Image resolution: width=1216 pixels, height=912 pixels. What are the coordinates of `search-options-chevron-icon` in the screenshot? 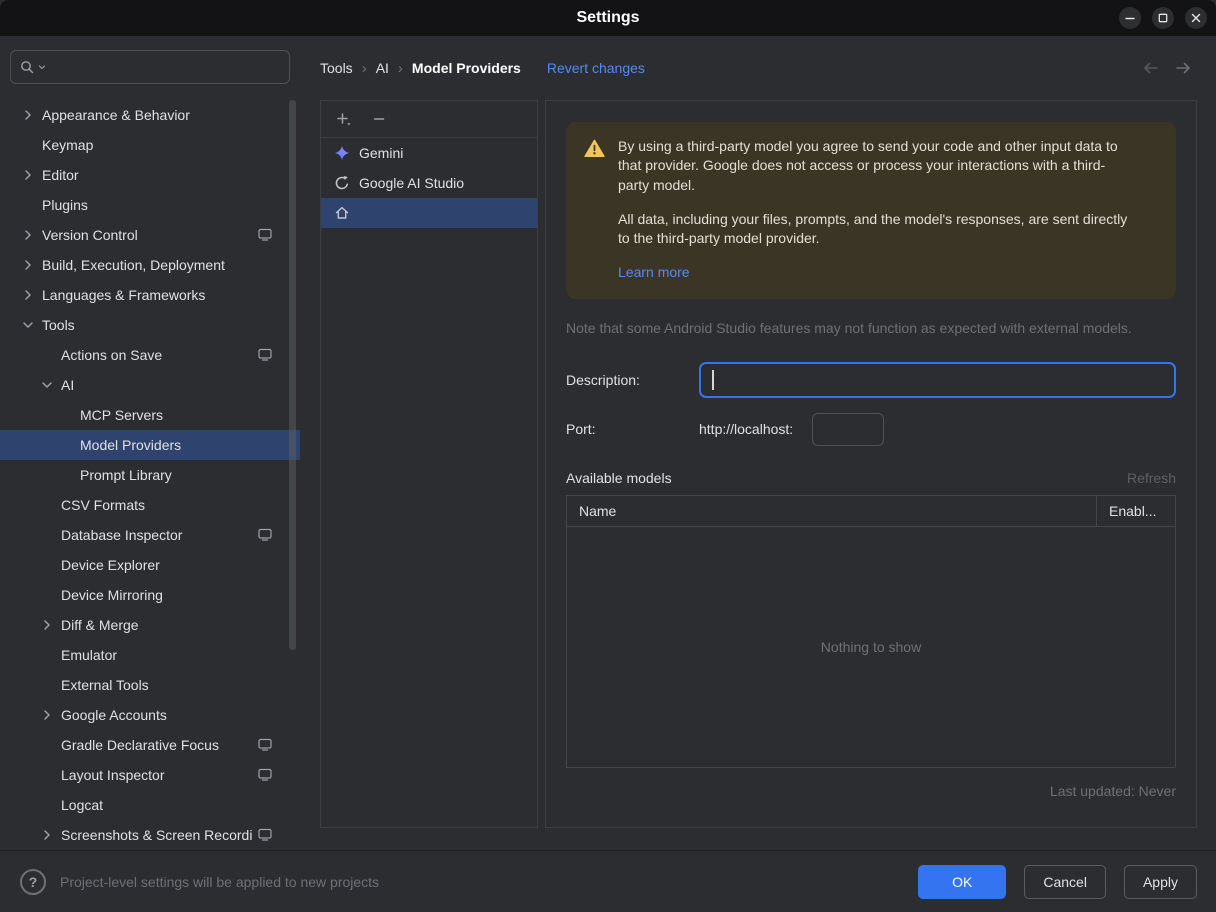 It's located at (42, 67).